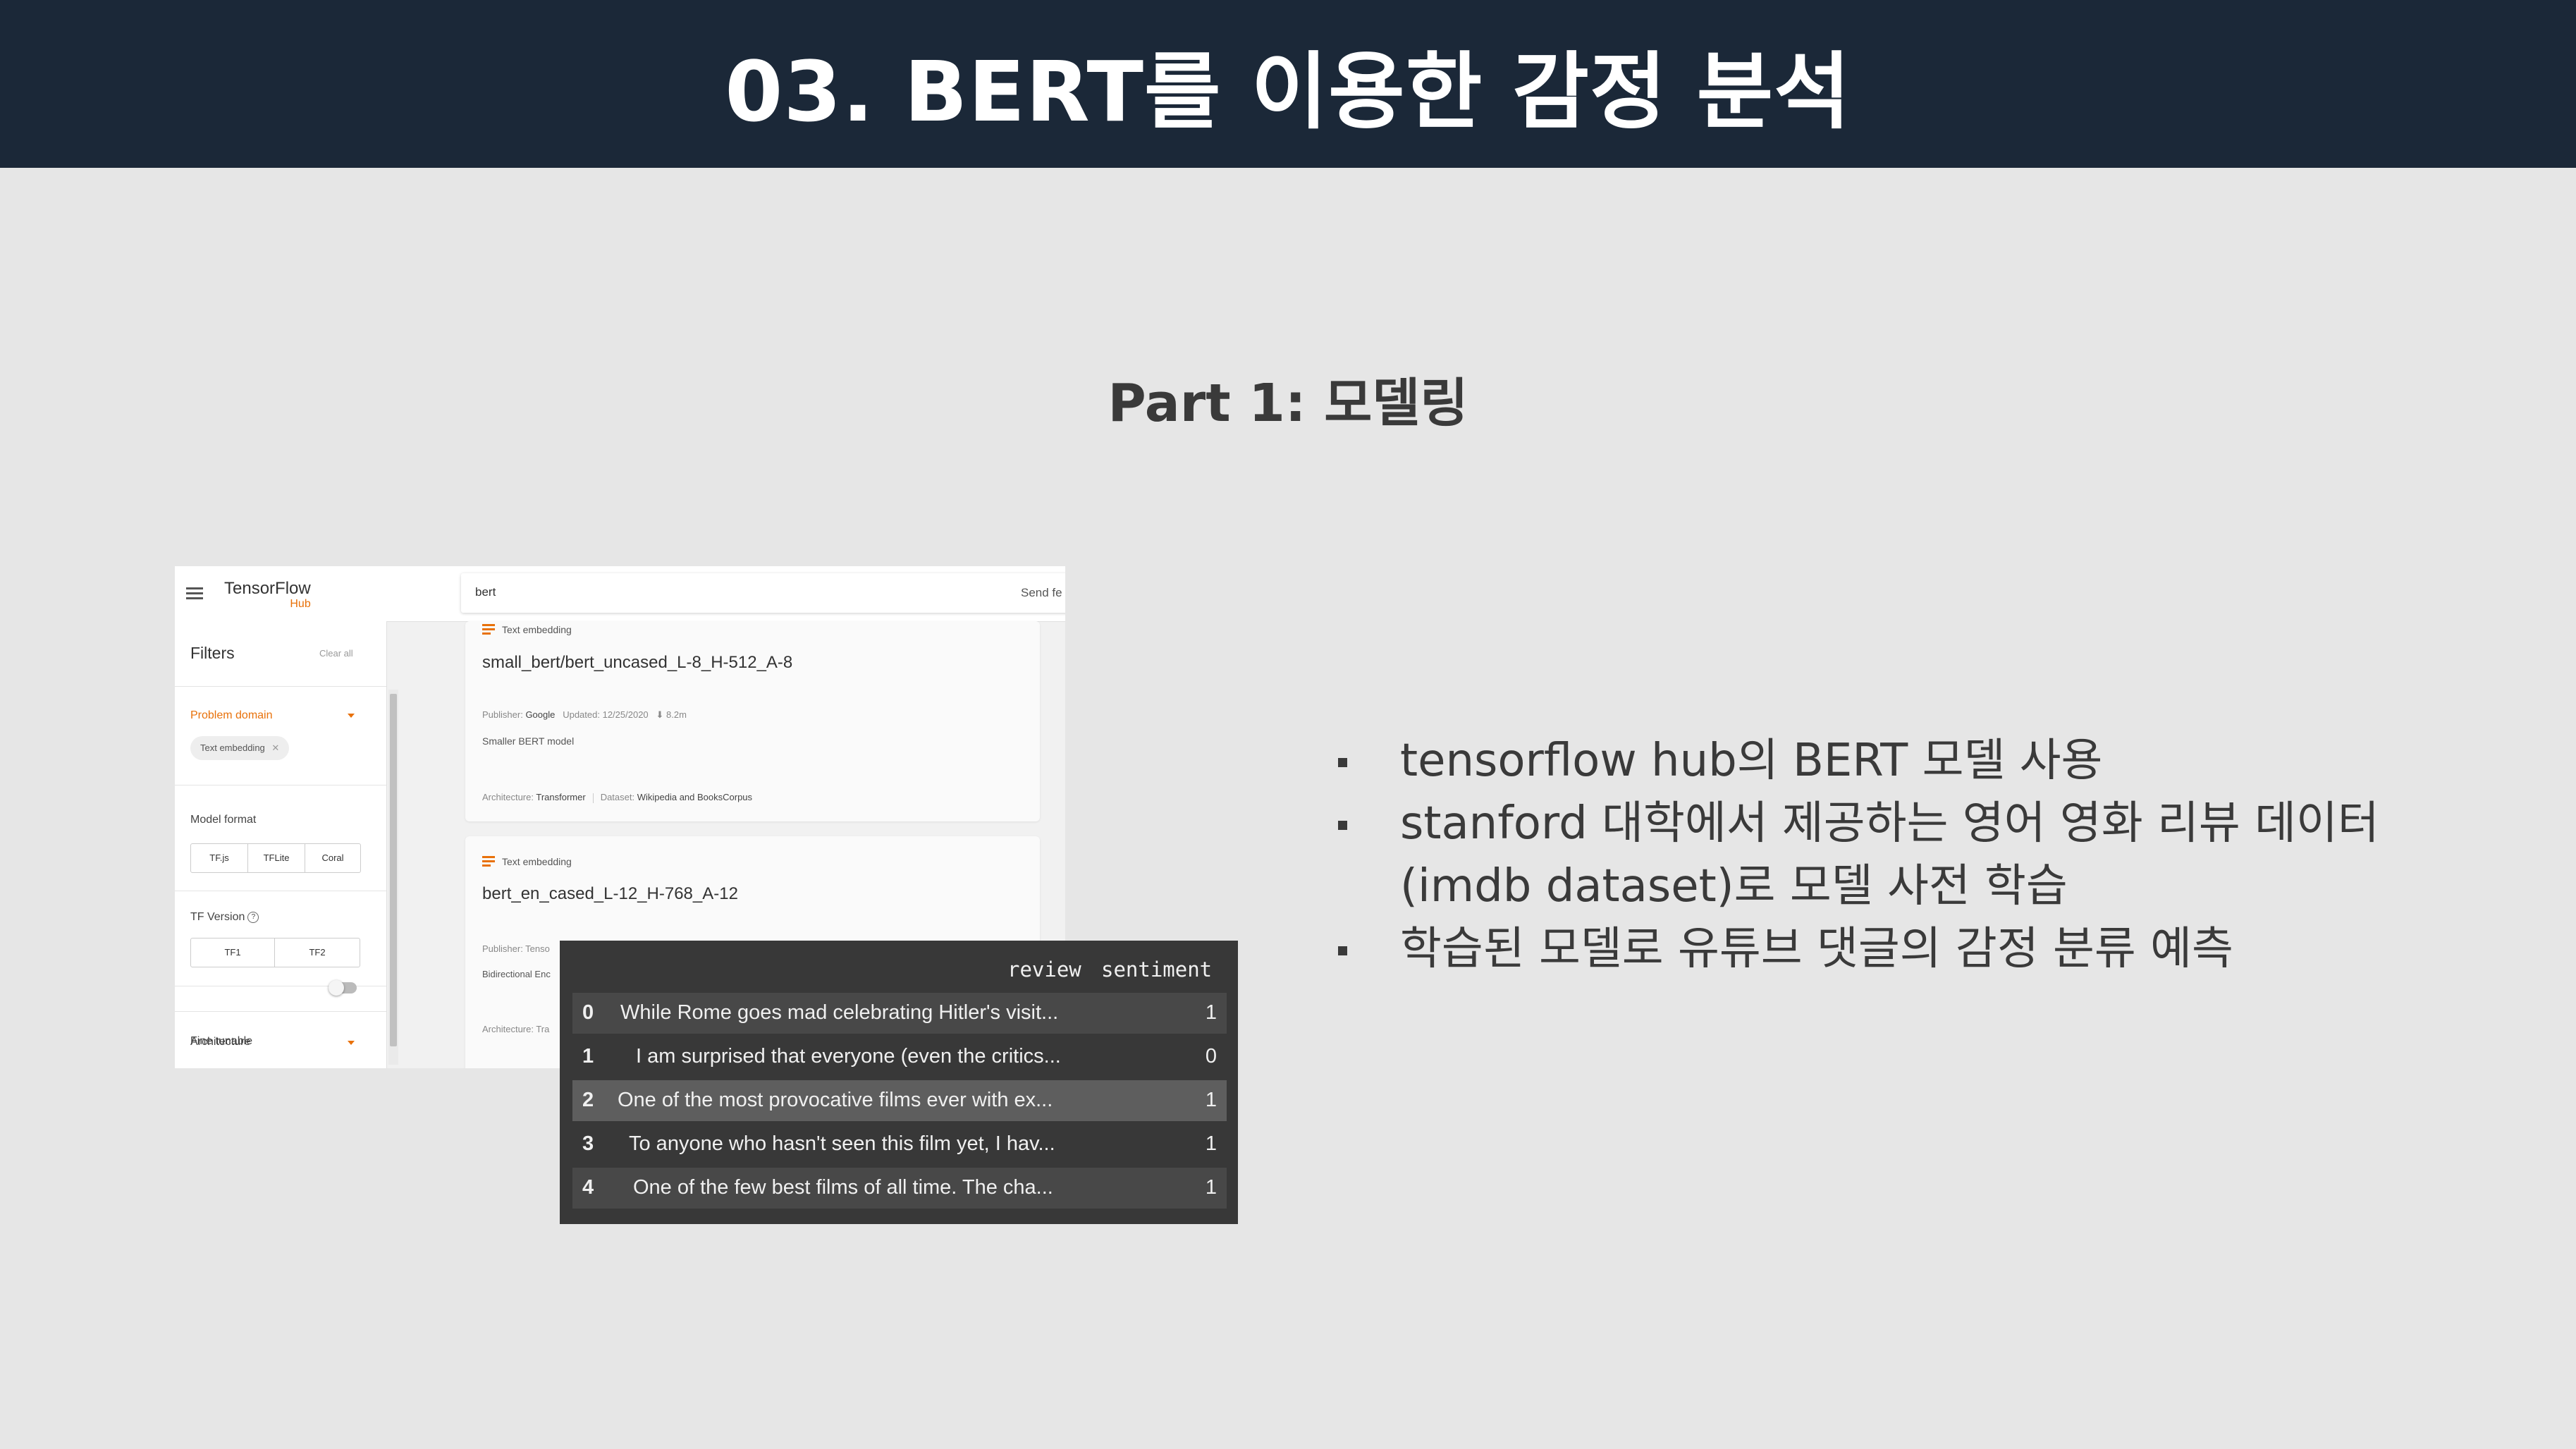 The width and height of the screenshot is (2576, 1449). I want to click on updated-label: Updated:, so click(581, 715).